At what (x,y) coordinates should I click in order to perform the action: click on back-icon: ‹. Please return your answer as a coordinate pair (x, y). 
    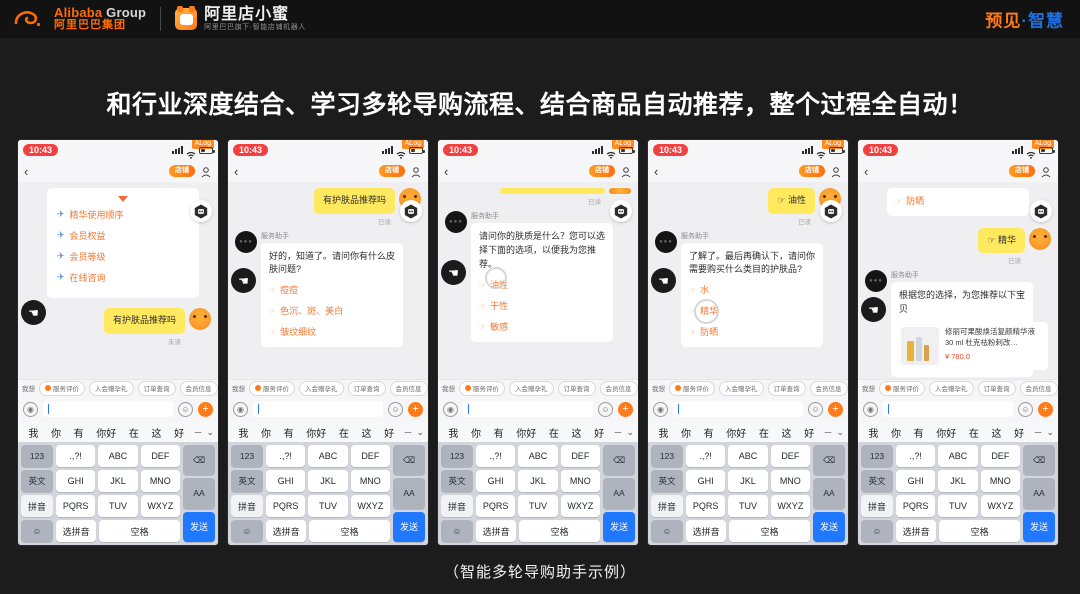
    Looking at the image, I should click on (26, 171).